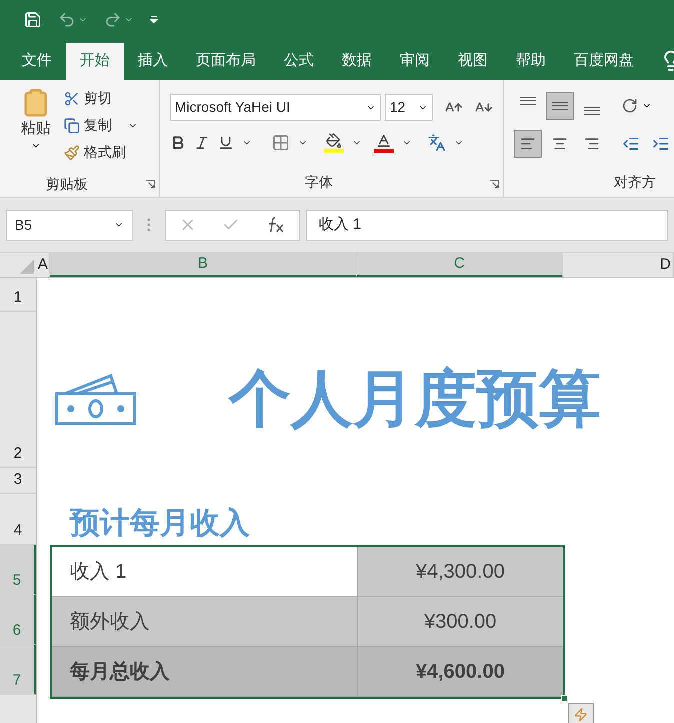 The height and width of the screenshot is (723, 674). I want to click on ribbon-tab: 页面布局, so click(226, 61).